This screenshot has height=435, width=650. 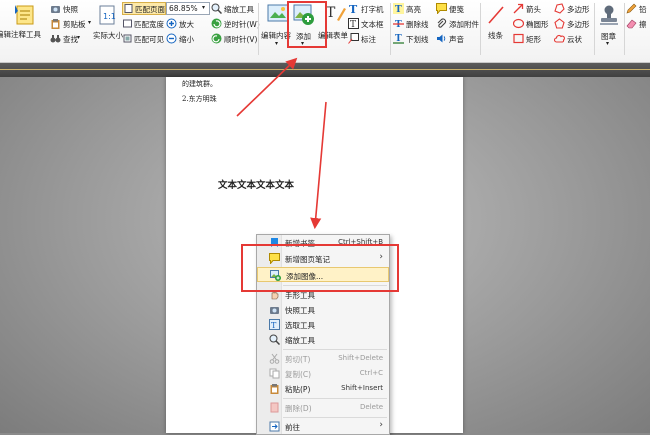 What do you see at coordinates (281, 143) in the screenshot?
I see `annotation-arrows` at bounding box center [281, 143].